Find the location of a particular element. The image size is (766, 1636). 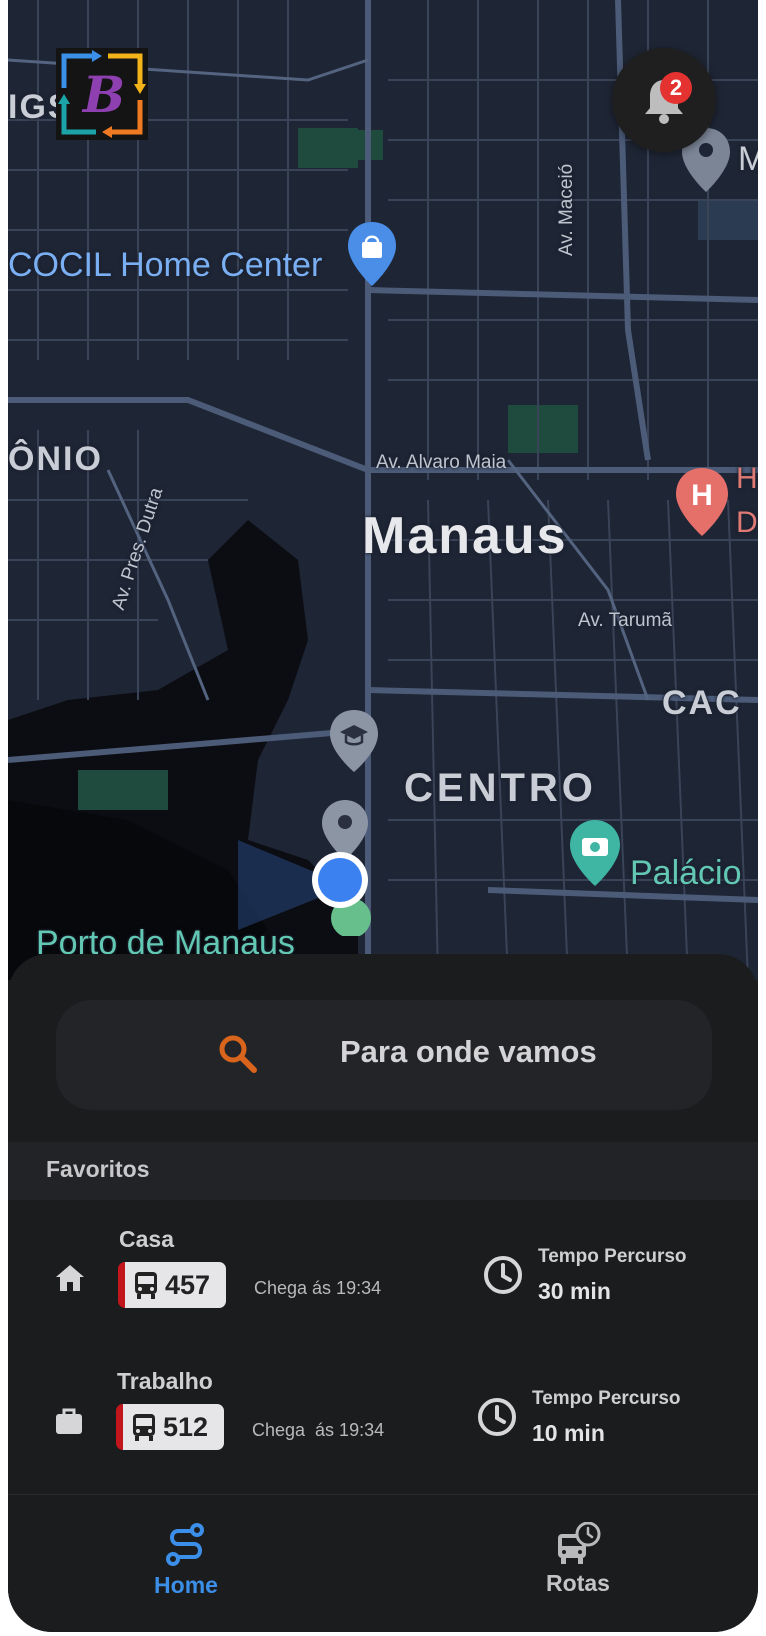

notification-count-badge: 2 is located at coordinates (676, 88).